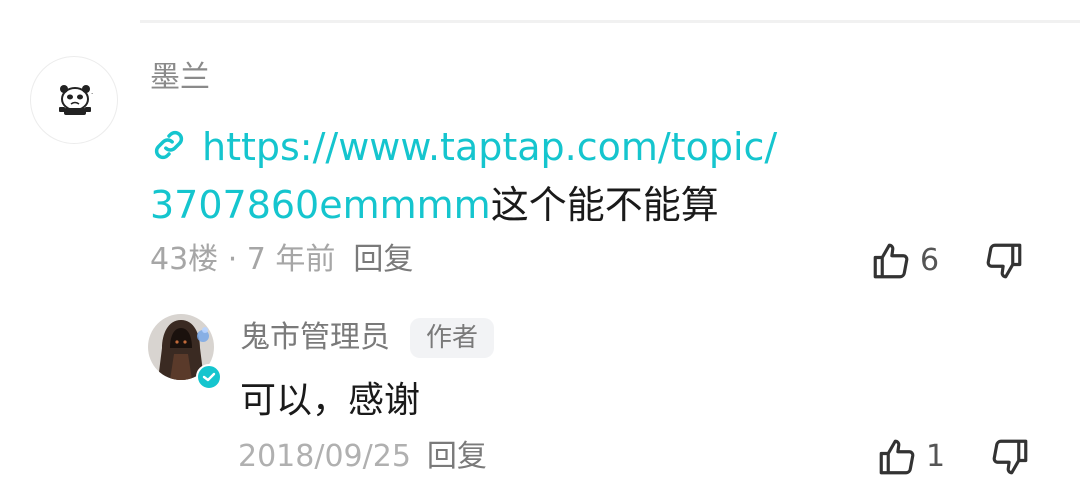  Describe the element at coordinates (947, 261) in the screenshot. I see `comment-votes: 6` at that location.